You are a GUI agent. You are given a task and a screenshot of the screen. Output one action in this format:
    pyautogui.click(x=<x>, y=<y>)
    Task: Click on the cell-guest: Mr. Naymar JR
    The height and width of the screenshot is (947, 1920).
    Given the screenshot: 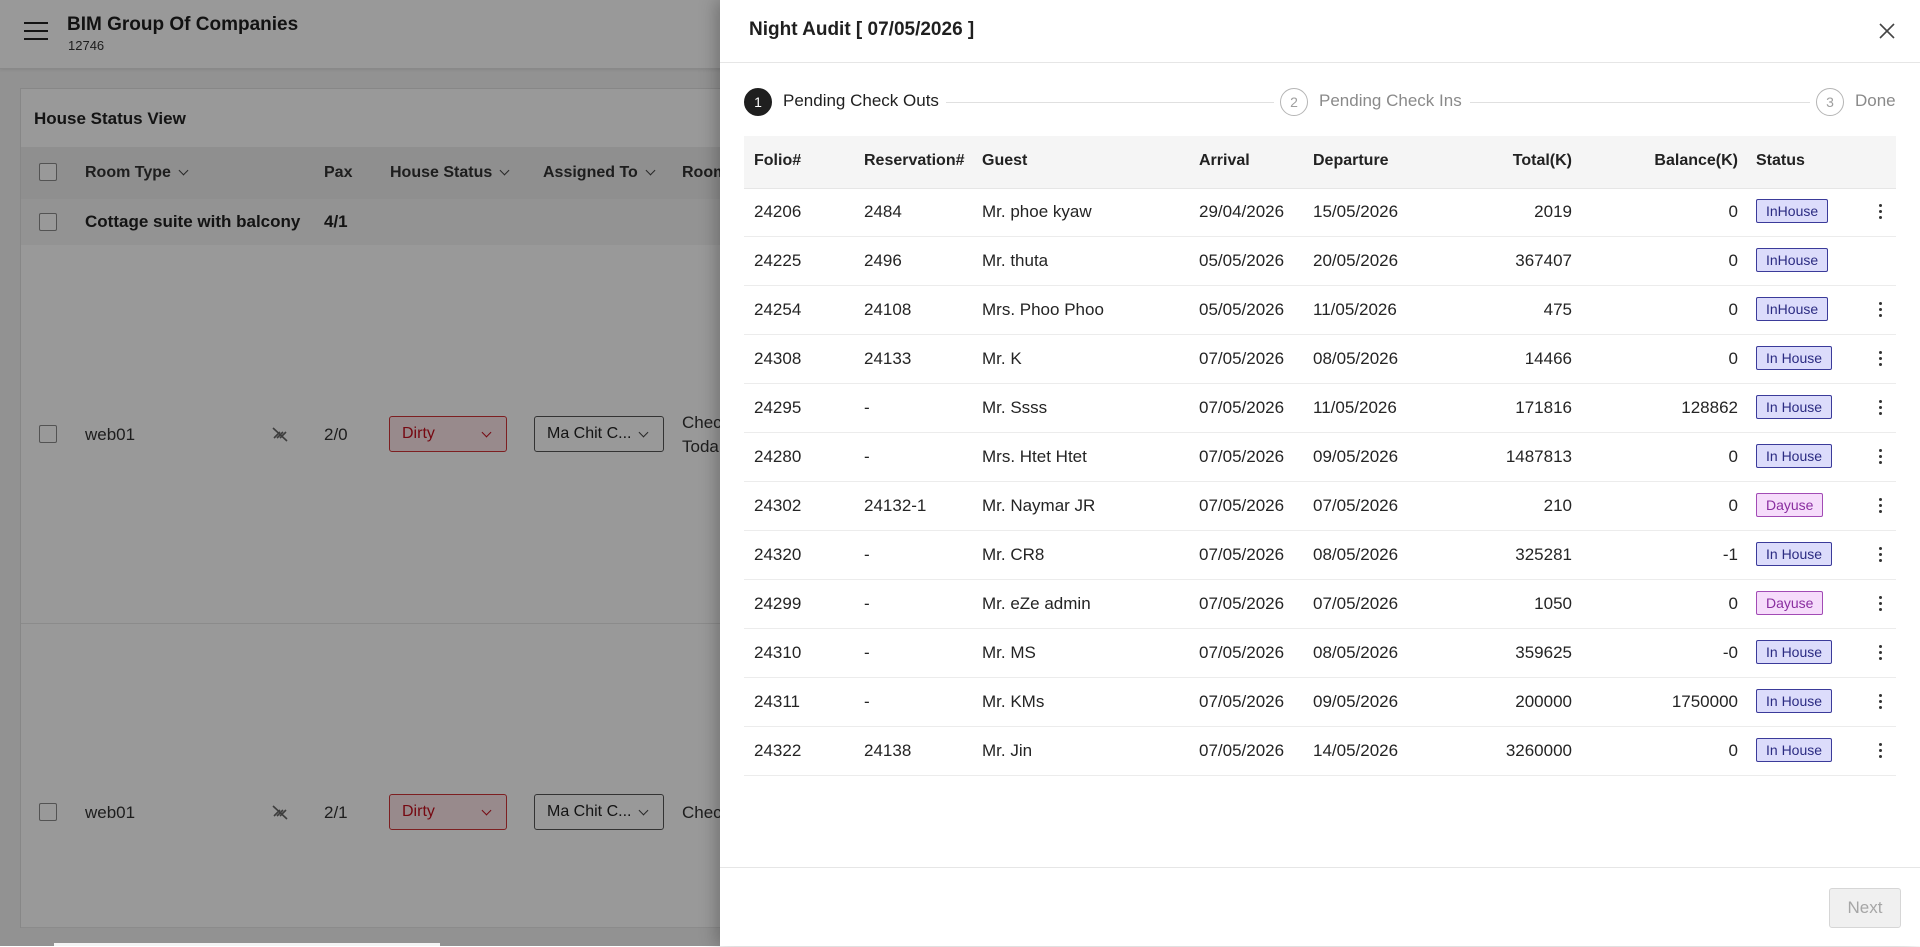 What is the action you would take?
    pyautogui.click(x=1039, y=505)
    